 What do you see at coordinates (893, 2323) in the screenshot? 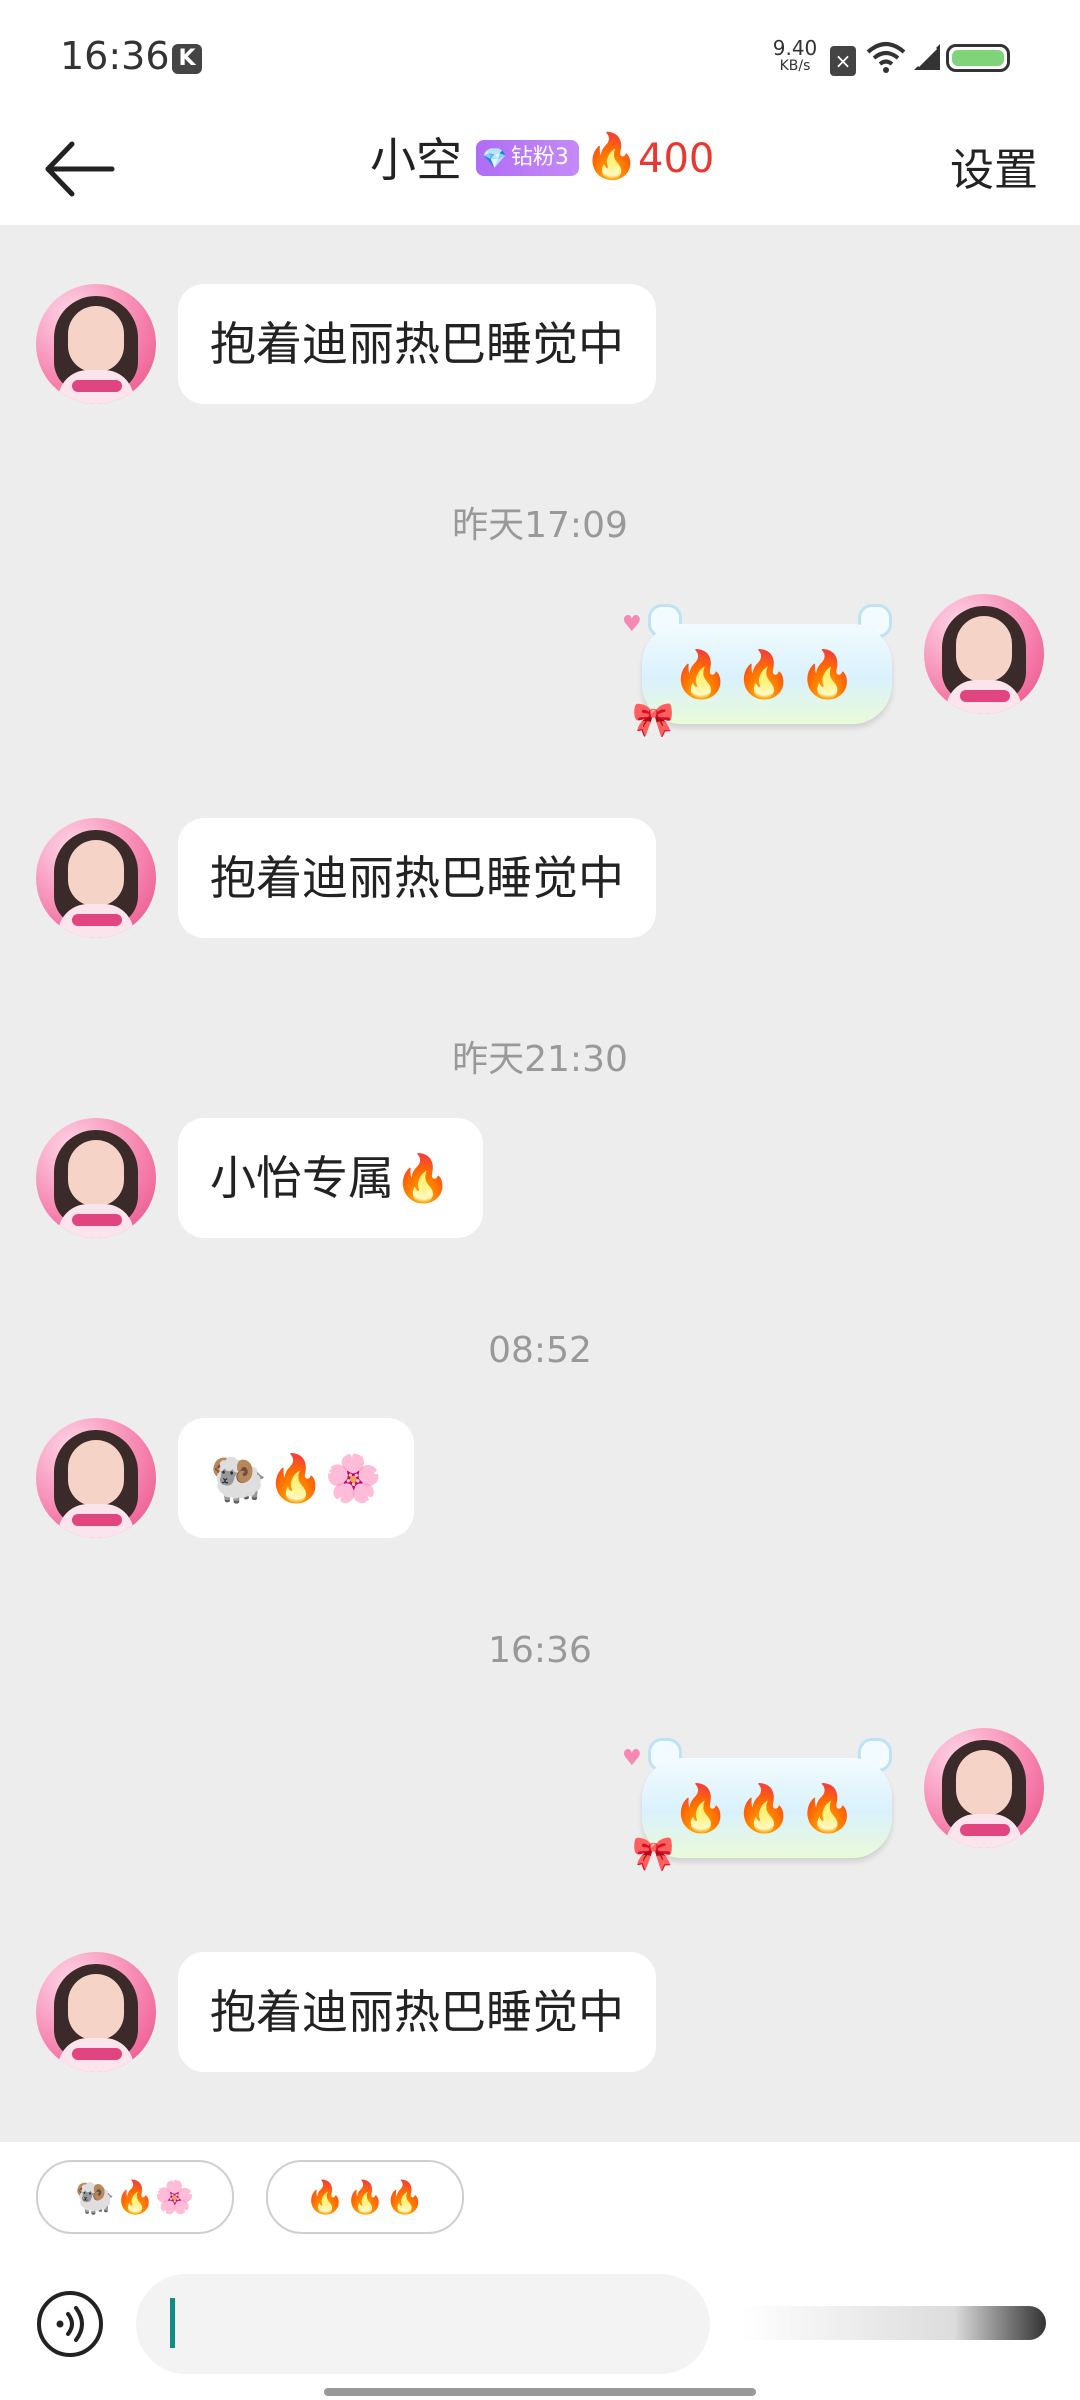
I see `send-button` at bounding box center [893, 2323].